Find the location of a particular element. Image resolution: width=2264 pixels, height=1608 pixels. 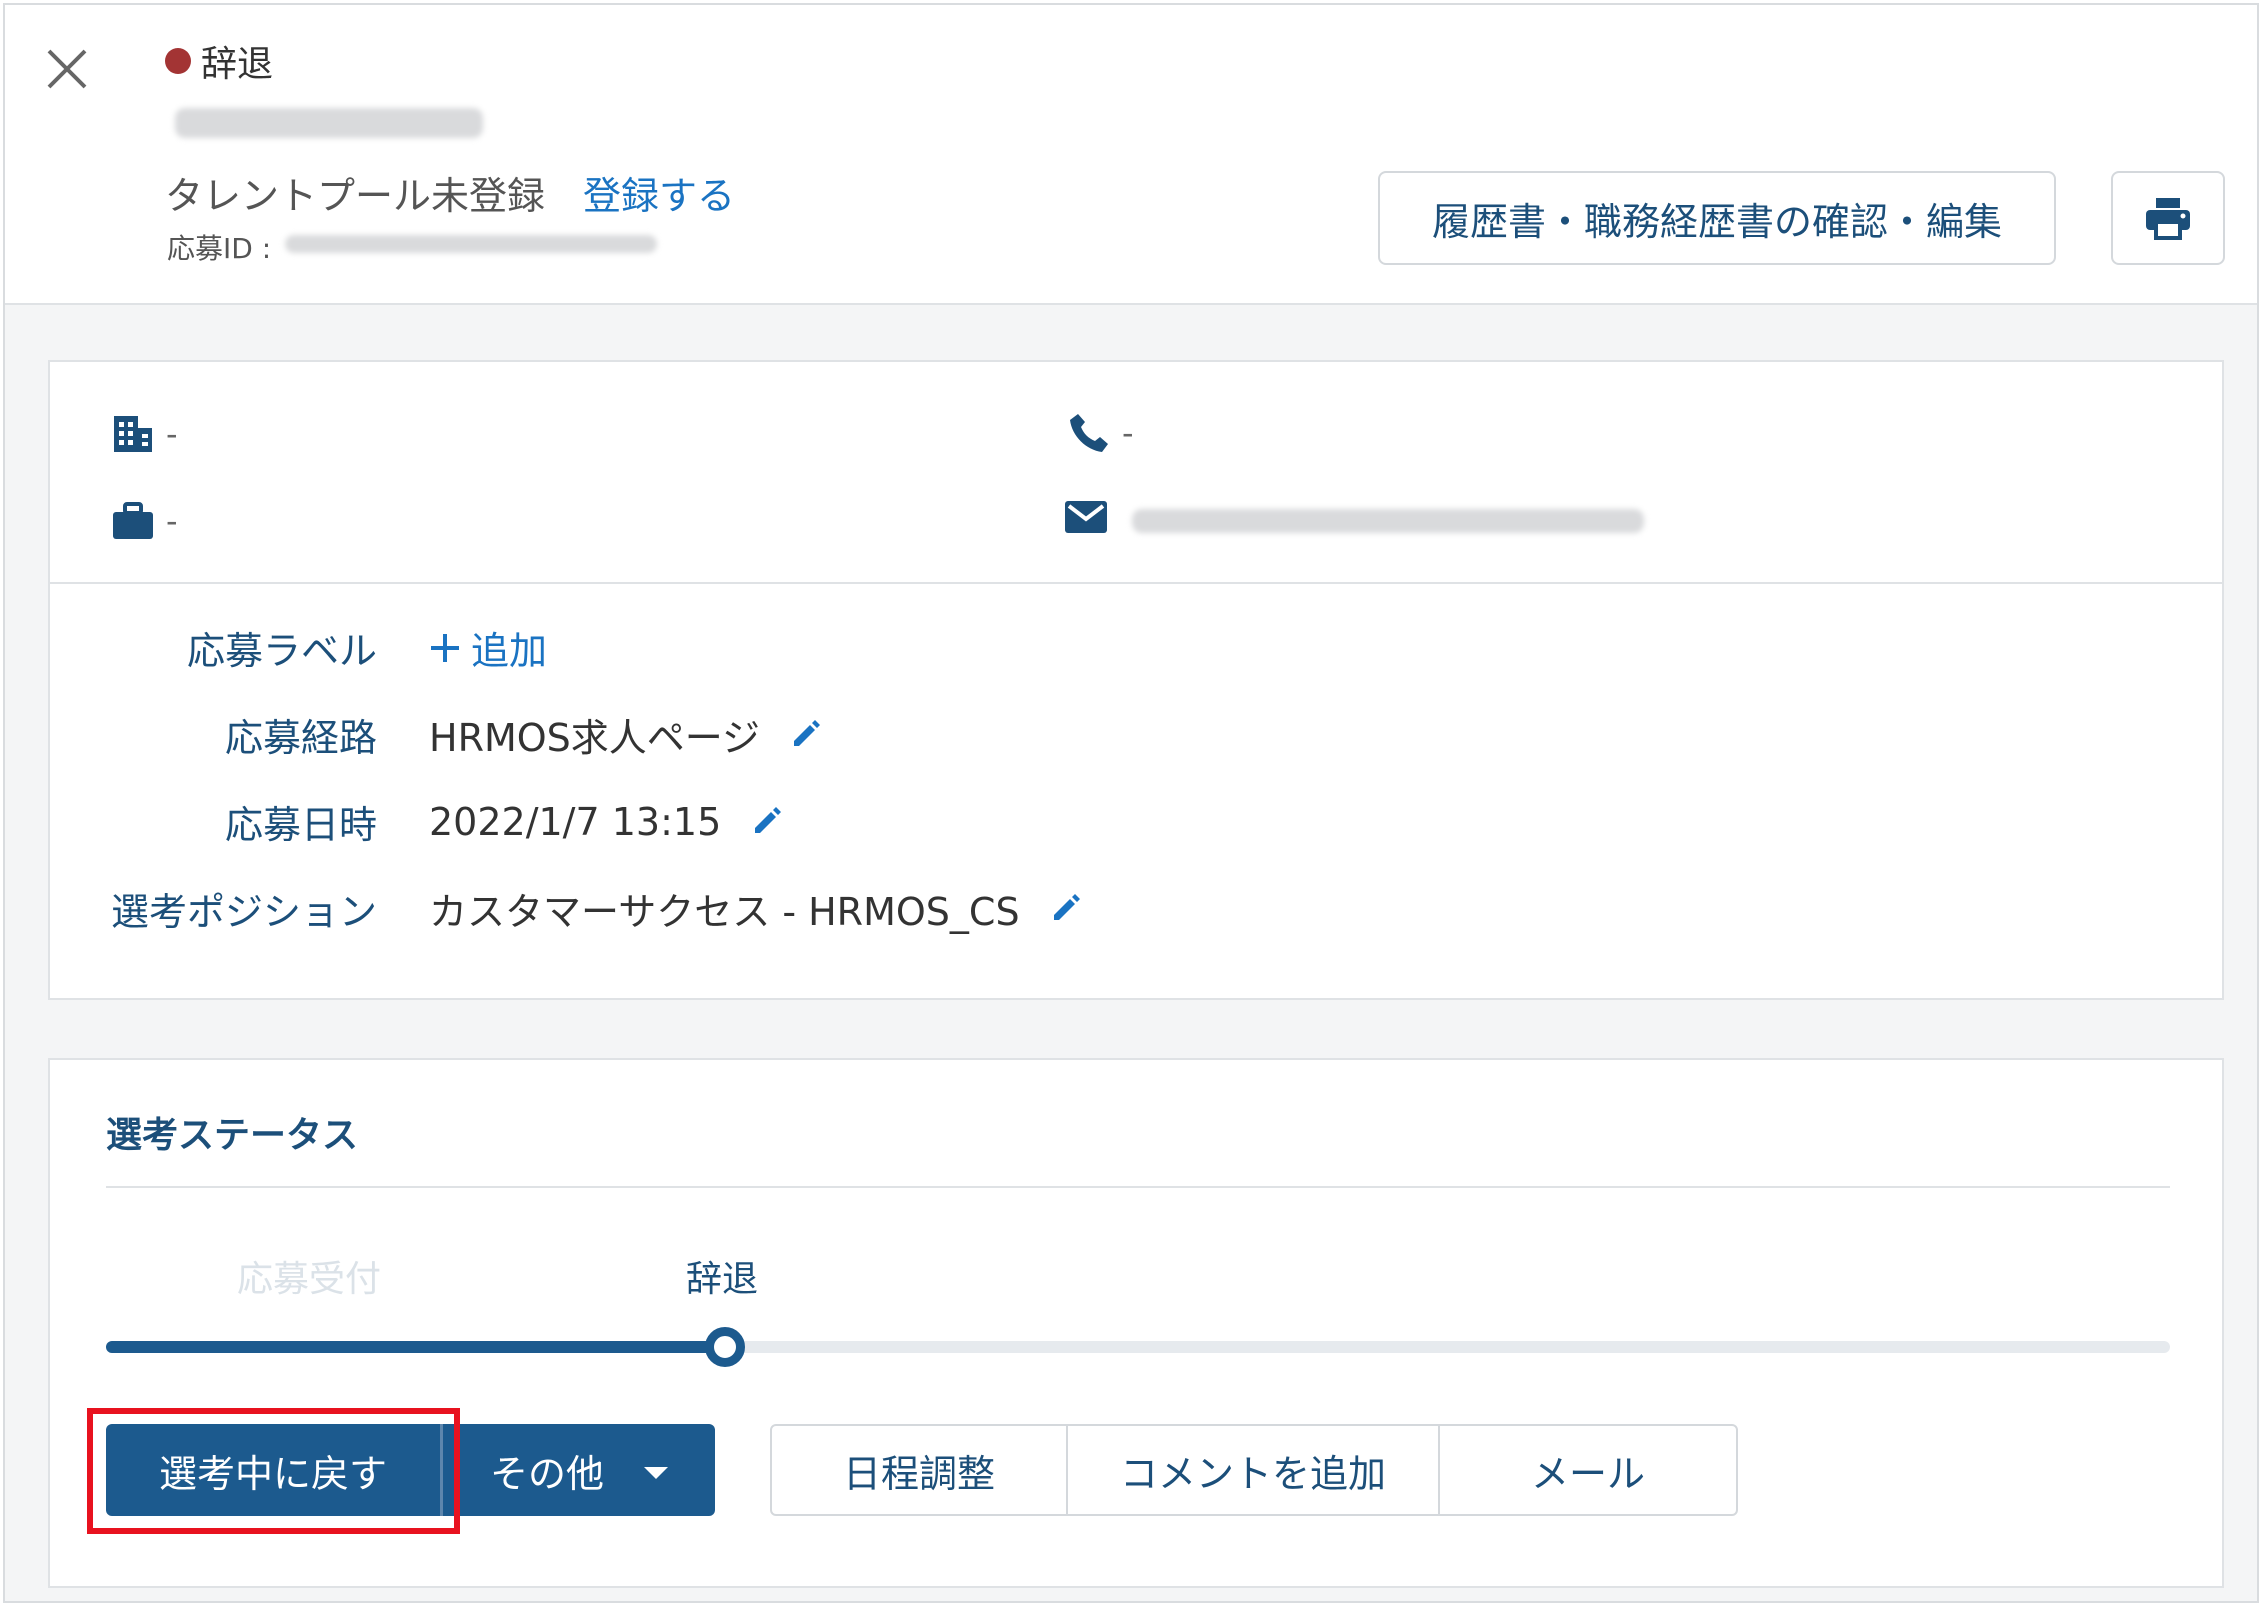

add-label-text: 追加 is located at coordinates (509, 651).